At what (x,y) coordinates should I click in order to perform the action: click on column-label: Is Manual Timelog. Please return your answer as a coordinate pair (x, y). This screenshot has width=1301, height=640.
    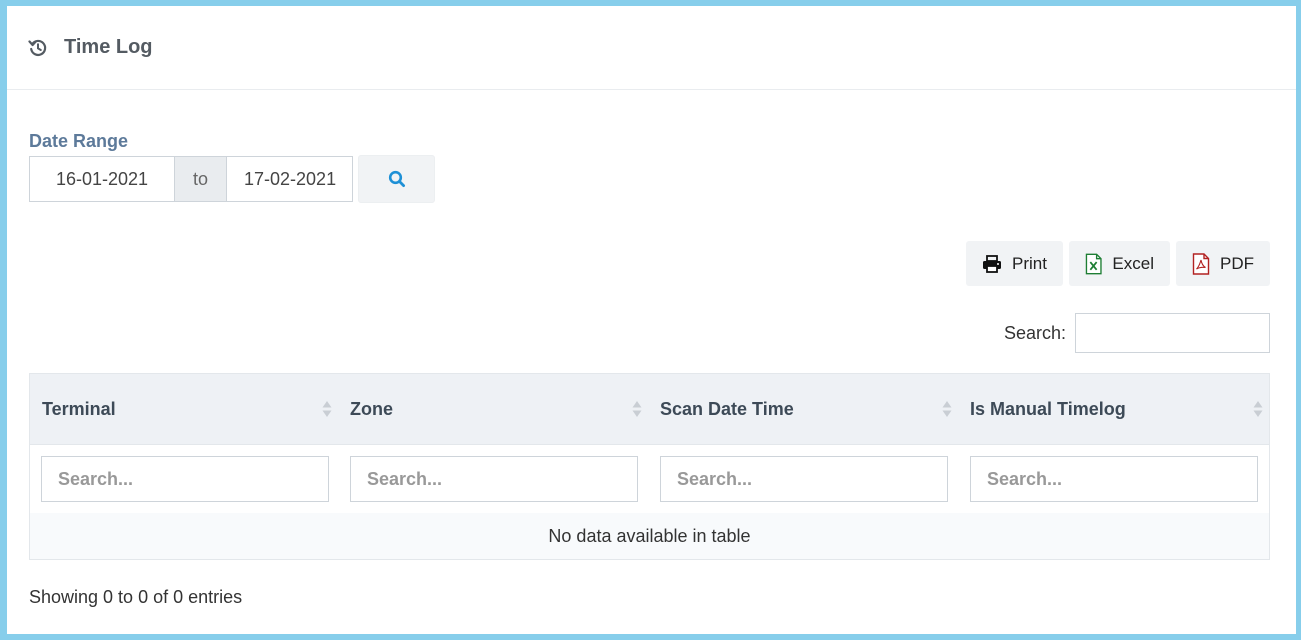
    Looking at the image, I should click on (1048, 408).